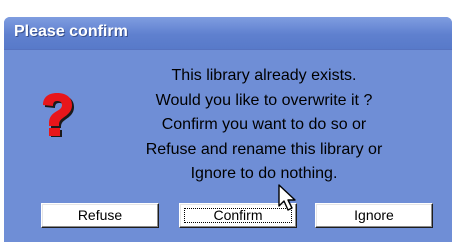 The width and height of the screenshot is (460, 249). I want to click on ignore-button: Ignore, so click(374, 215).